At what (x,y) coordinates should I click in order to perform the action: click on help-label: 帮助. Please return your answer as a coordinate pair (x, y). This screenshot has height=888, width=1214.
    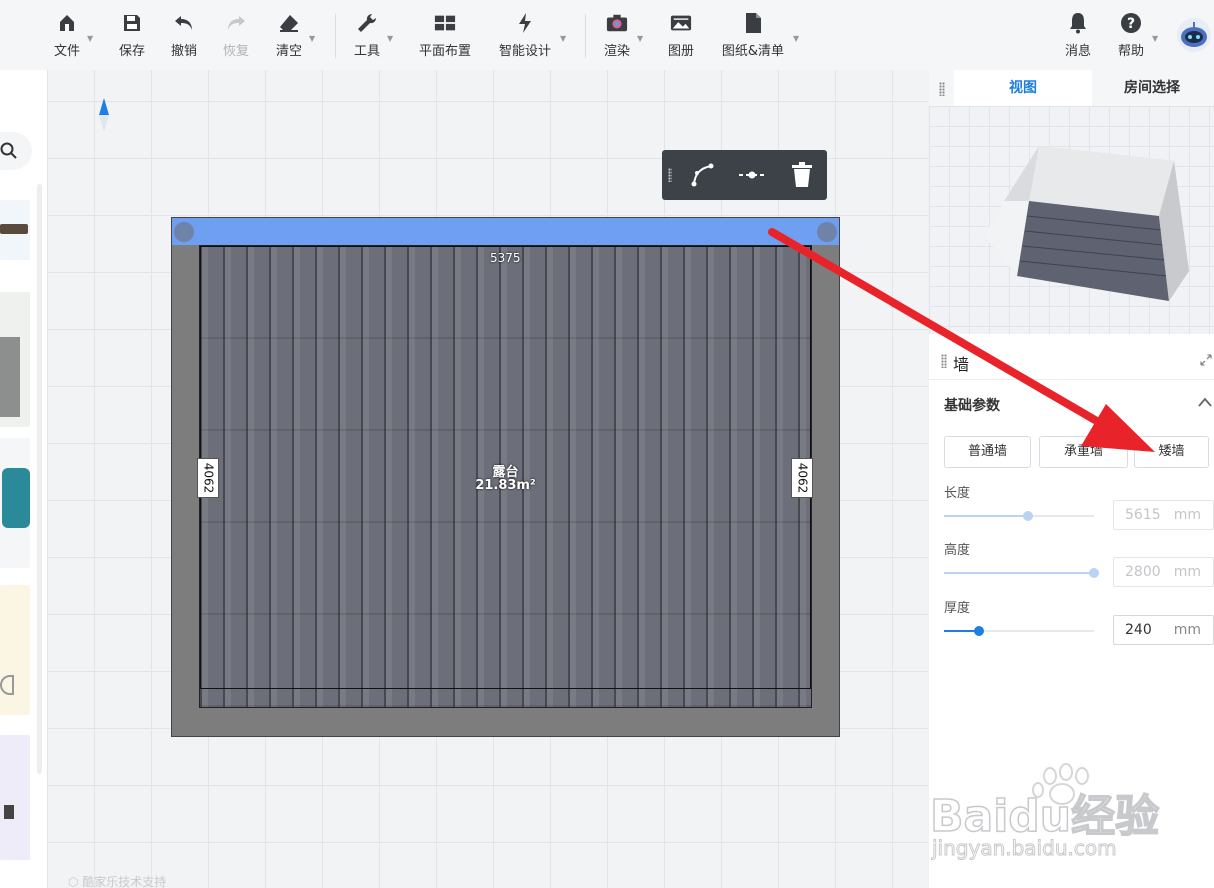
    Looking at the image, I should click on (1130, 51).